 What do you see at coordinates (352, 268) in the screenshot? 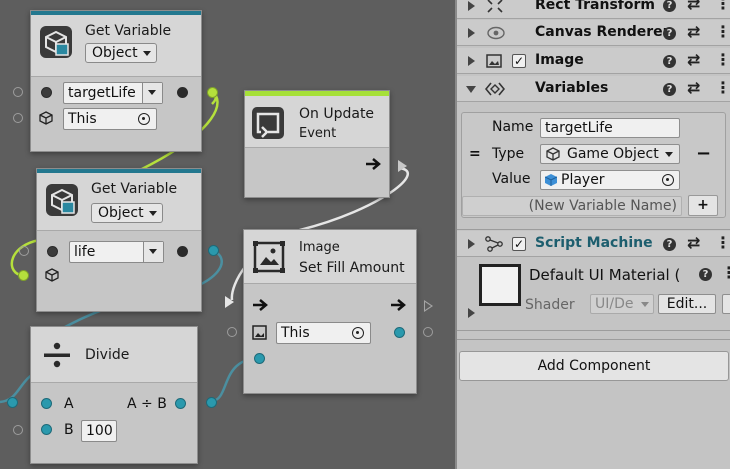
I see `node-title: Set Fill Amount` at bounding box center [352, 268].